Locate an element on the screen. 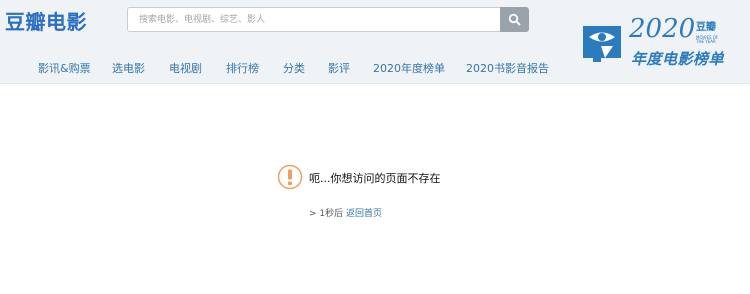 This screenshot has width=750, height=294. redirect-countdown: > 1秒后 is located at coordinates (326, 214).